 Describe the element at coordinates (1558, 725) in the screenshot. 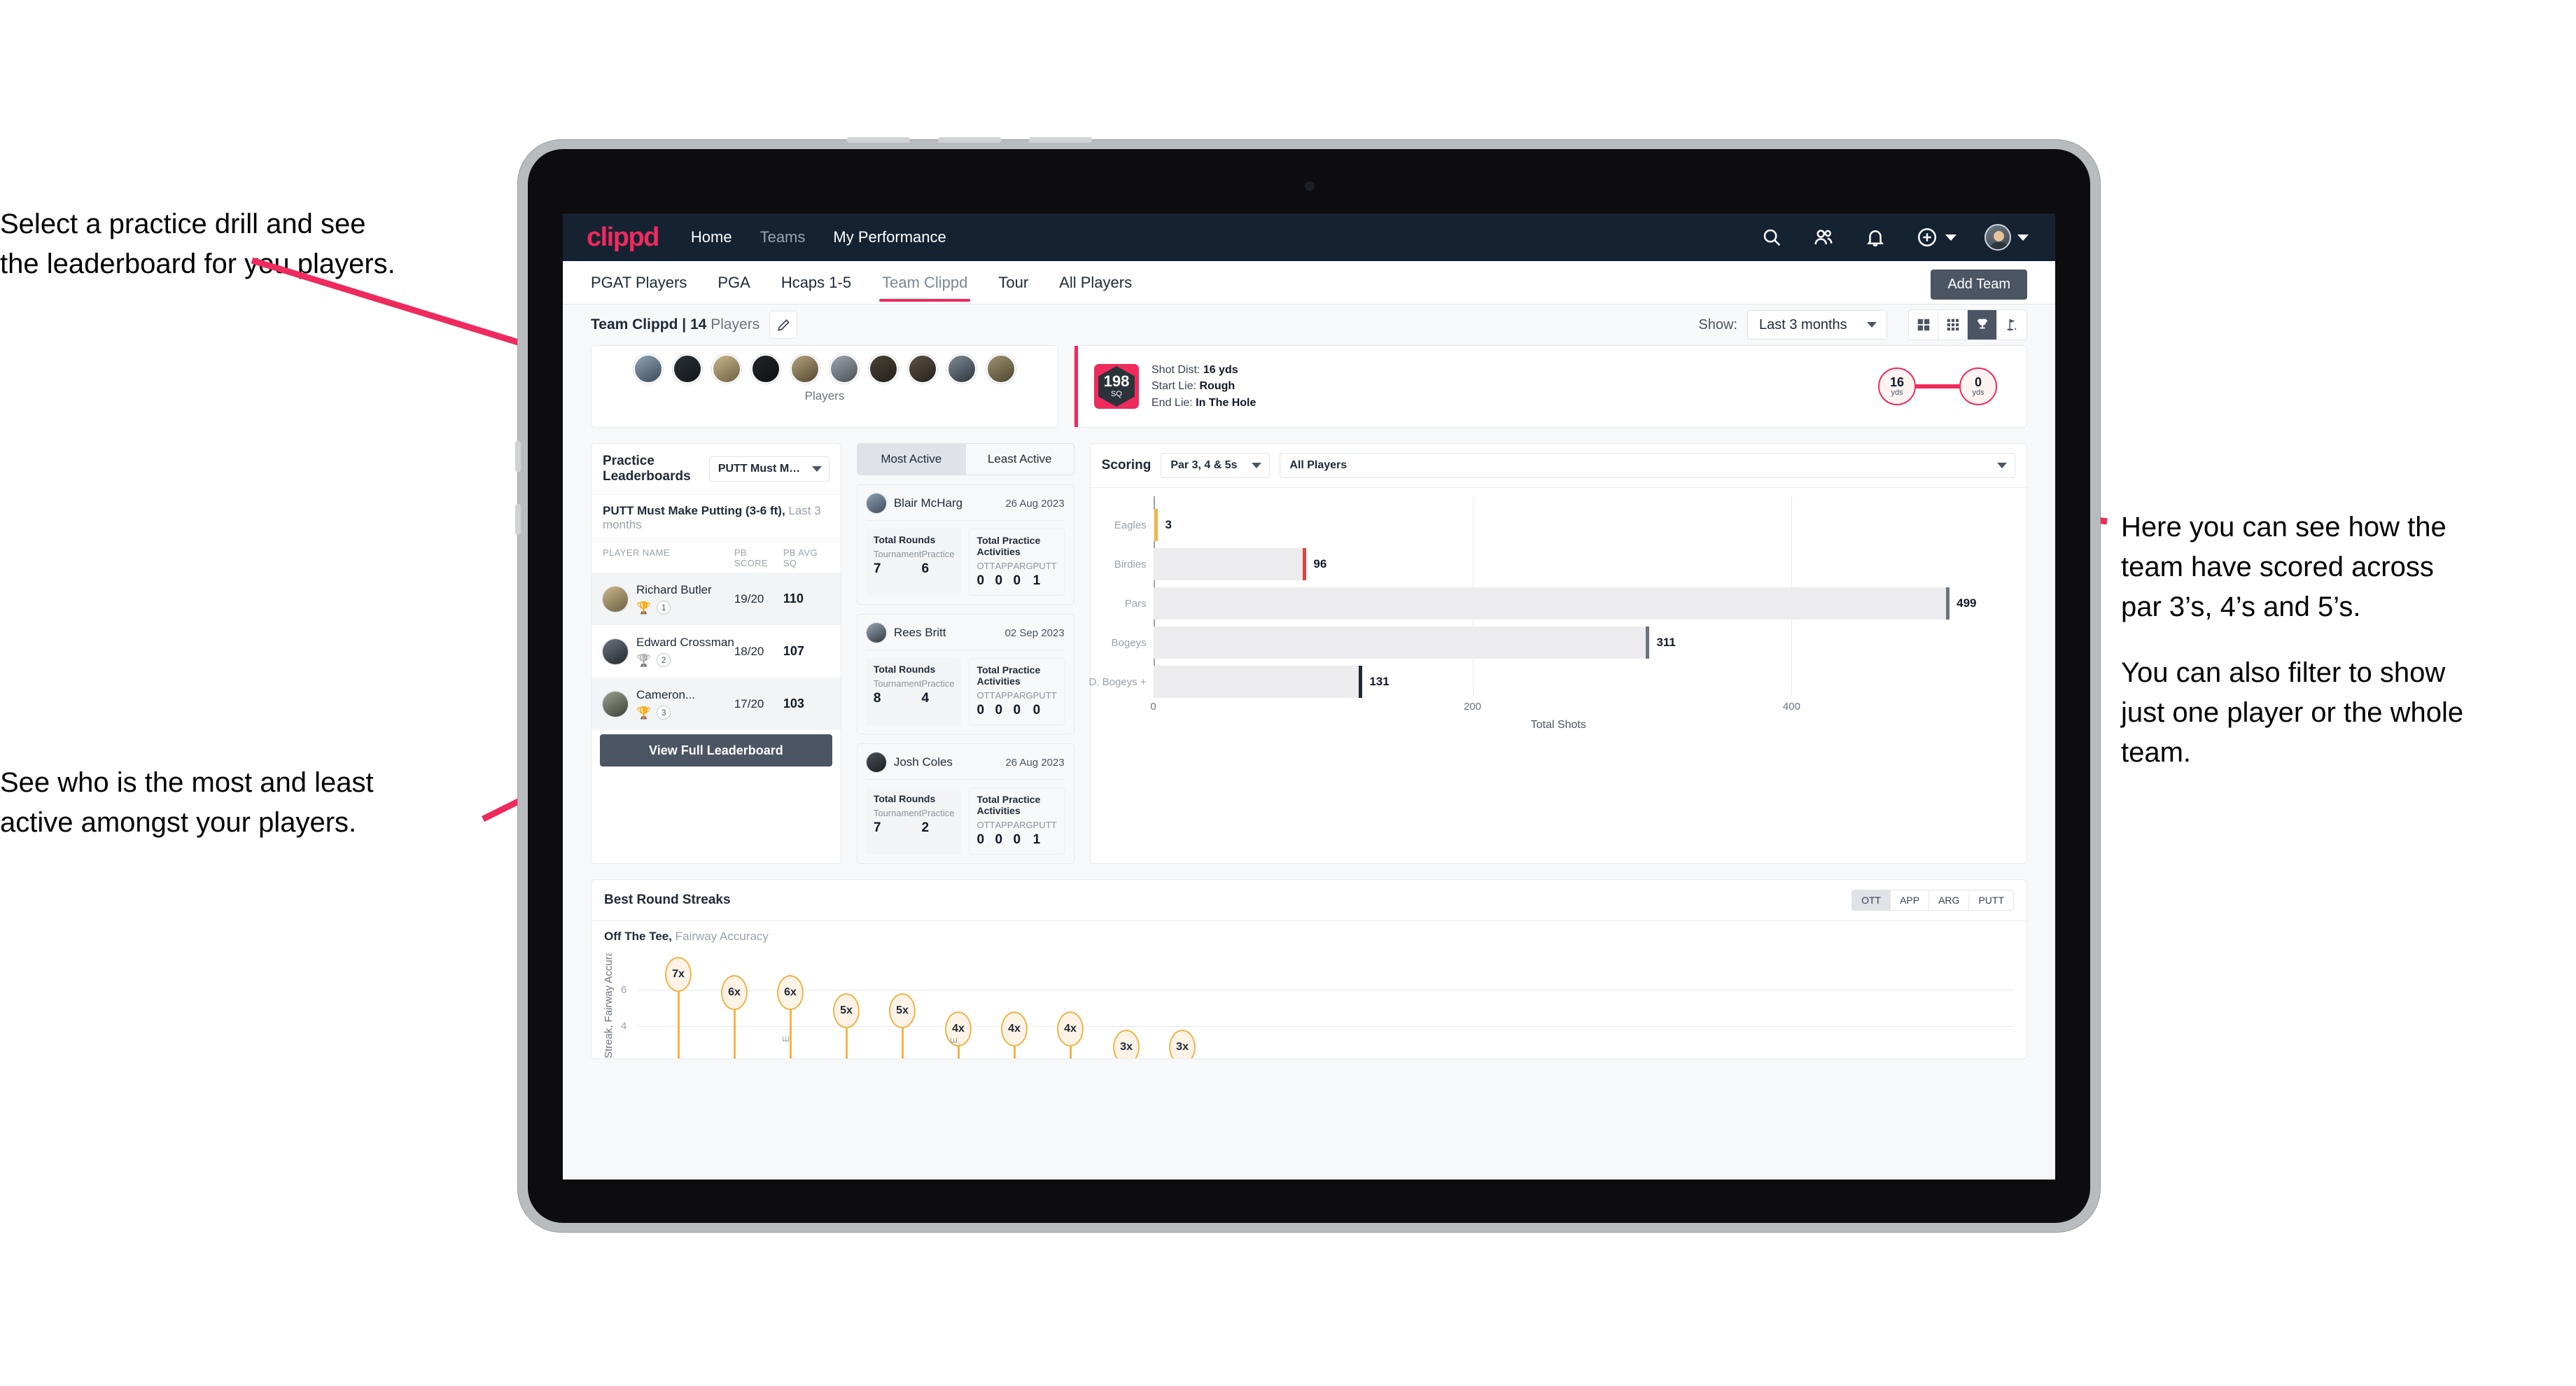

I see `x-axis-label: Total Shots` at that location.